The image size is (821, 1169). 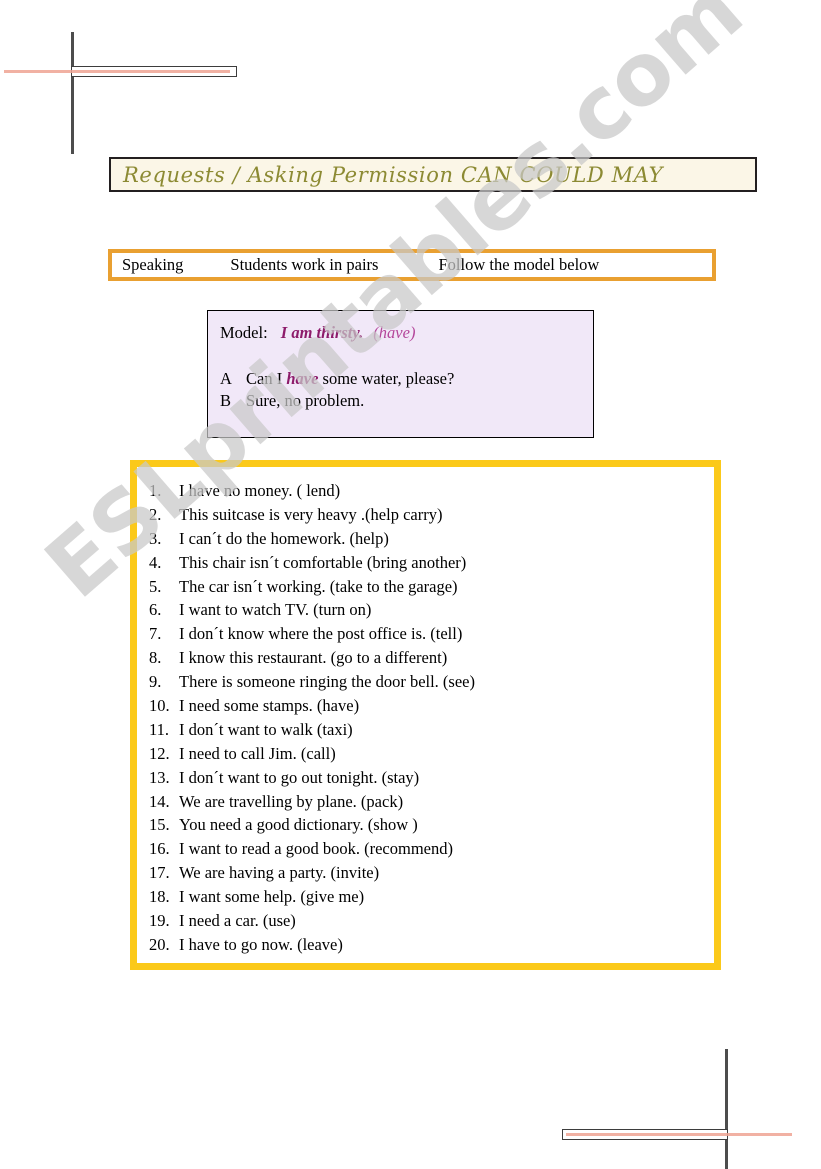 What do you see at coordinates (275, 610) in the screenshot?
I see `exercise-text: I want to watch TV. (turn on)` at bounding box center [275, 610].